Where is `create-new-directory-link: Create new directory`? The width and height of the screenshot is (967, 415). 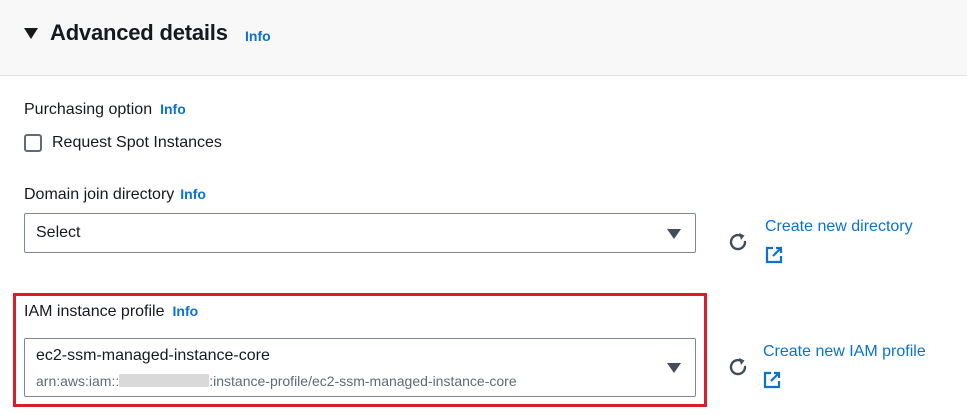
create-new-directory-link: Create new directory is located at coordinates (839, 227).